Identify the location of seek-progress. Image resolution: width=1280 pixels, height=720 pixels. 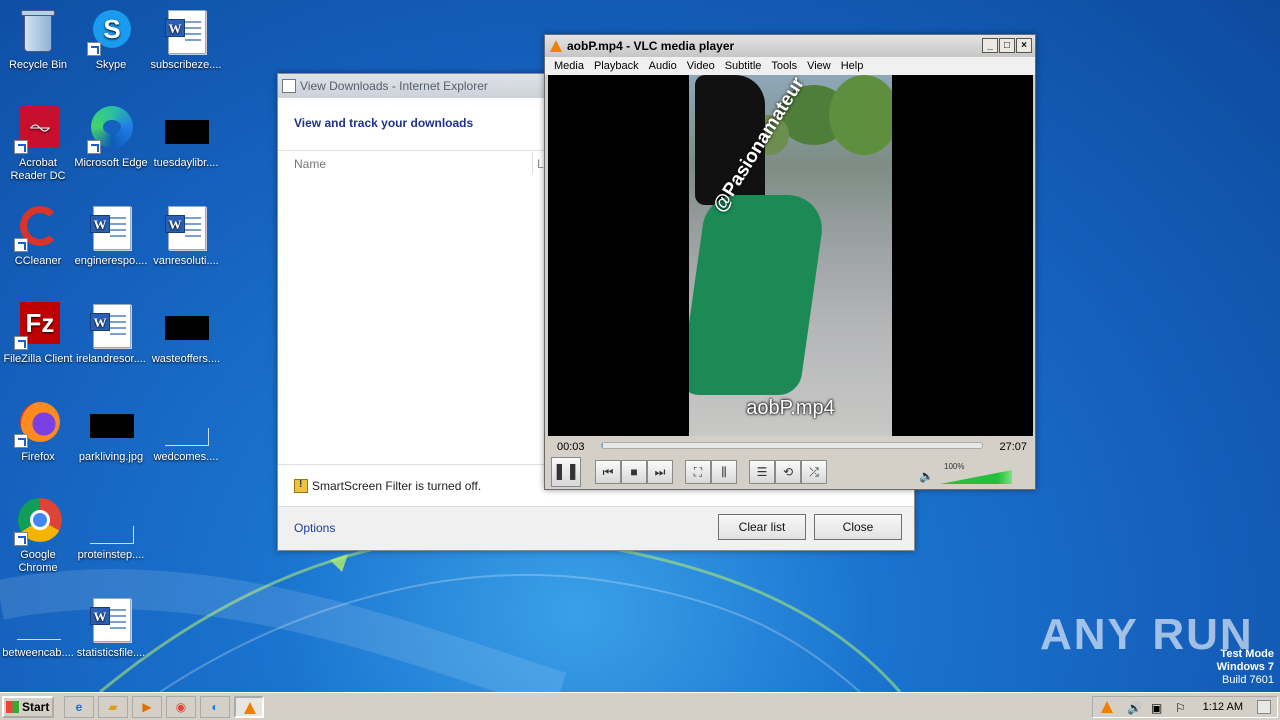
(602, 445).